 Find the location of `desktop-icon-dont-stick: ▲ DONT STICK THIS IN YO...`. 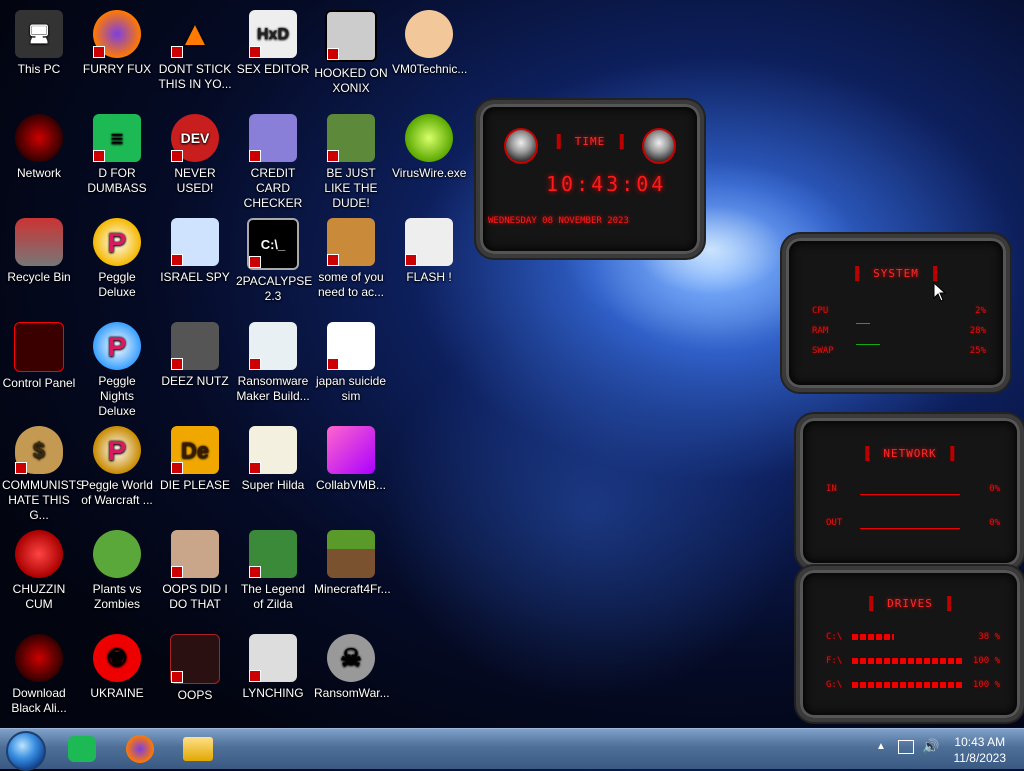

desktop-icon-dont-stick: ▲ DONT STICK THIS IN YO... is located at coordinates (195, 54).